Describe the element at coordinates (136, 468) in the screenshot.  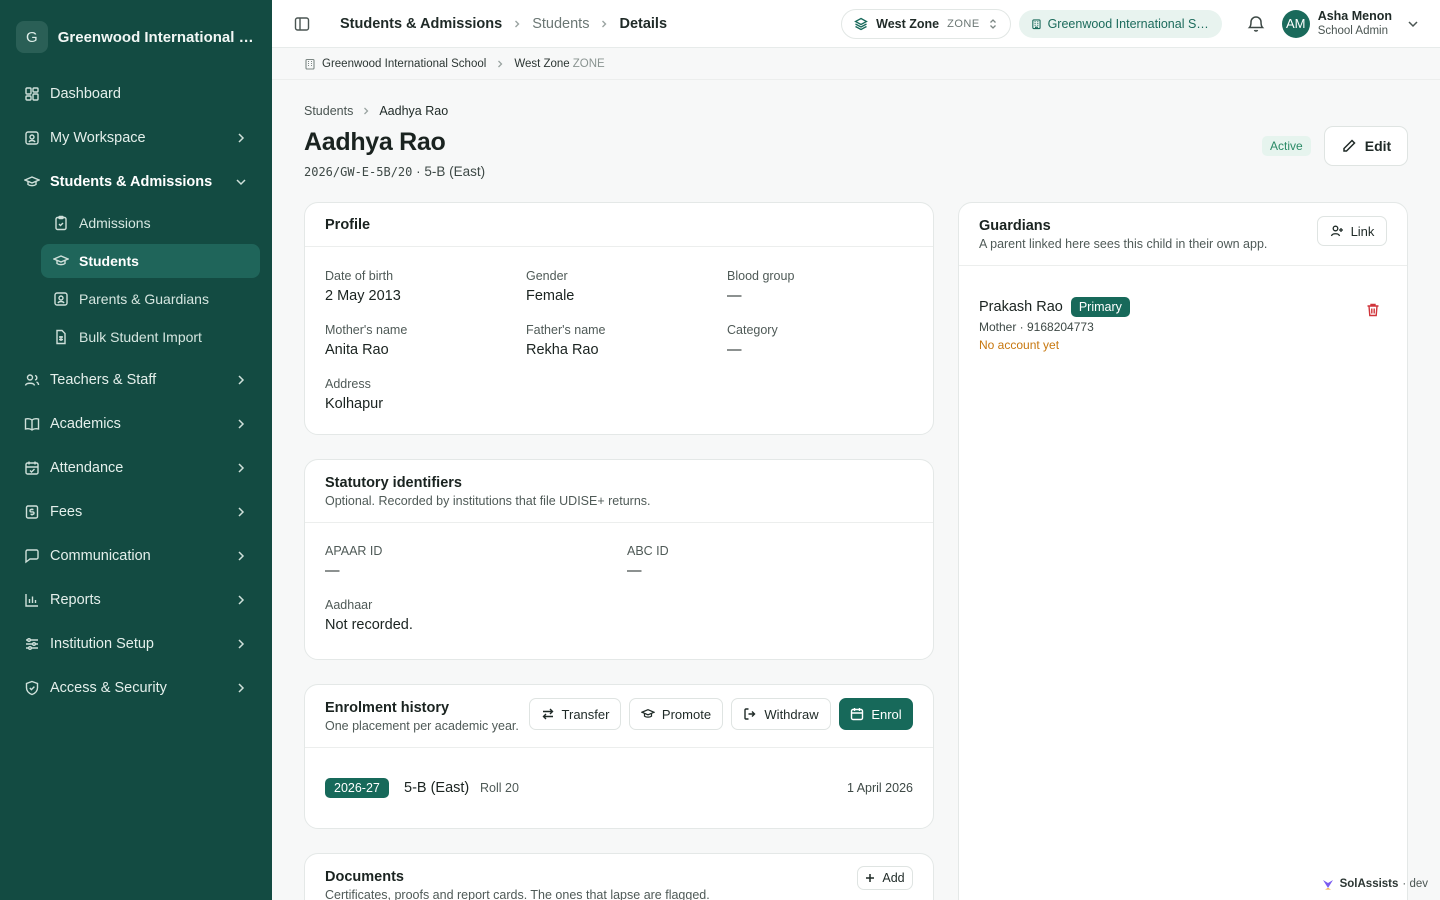
I see `sidebar-item-attendance: Attendance` at that location.